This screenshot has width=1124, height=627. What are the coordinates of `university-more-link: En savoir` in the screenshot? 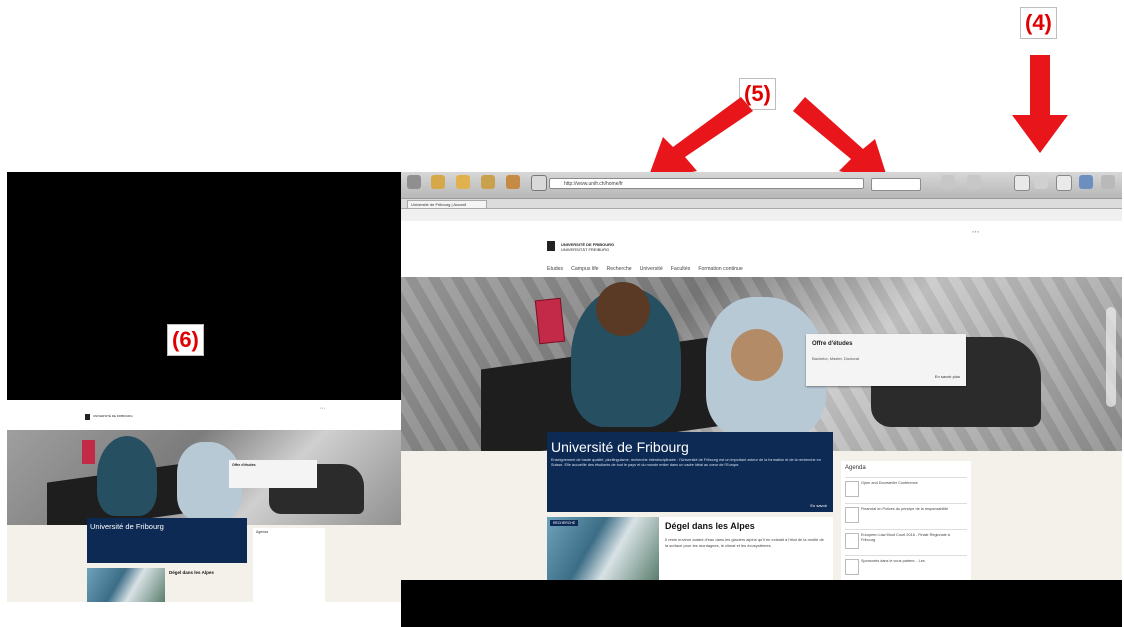 It's located at (818, 505).